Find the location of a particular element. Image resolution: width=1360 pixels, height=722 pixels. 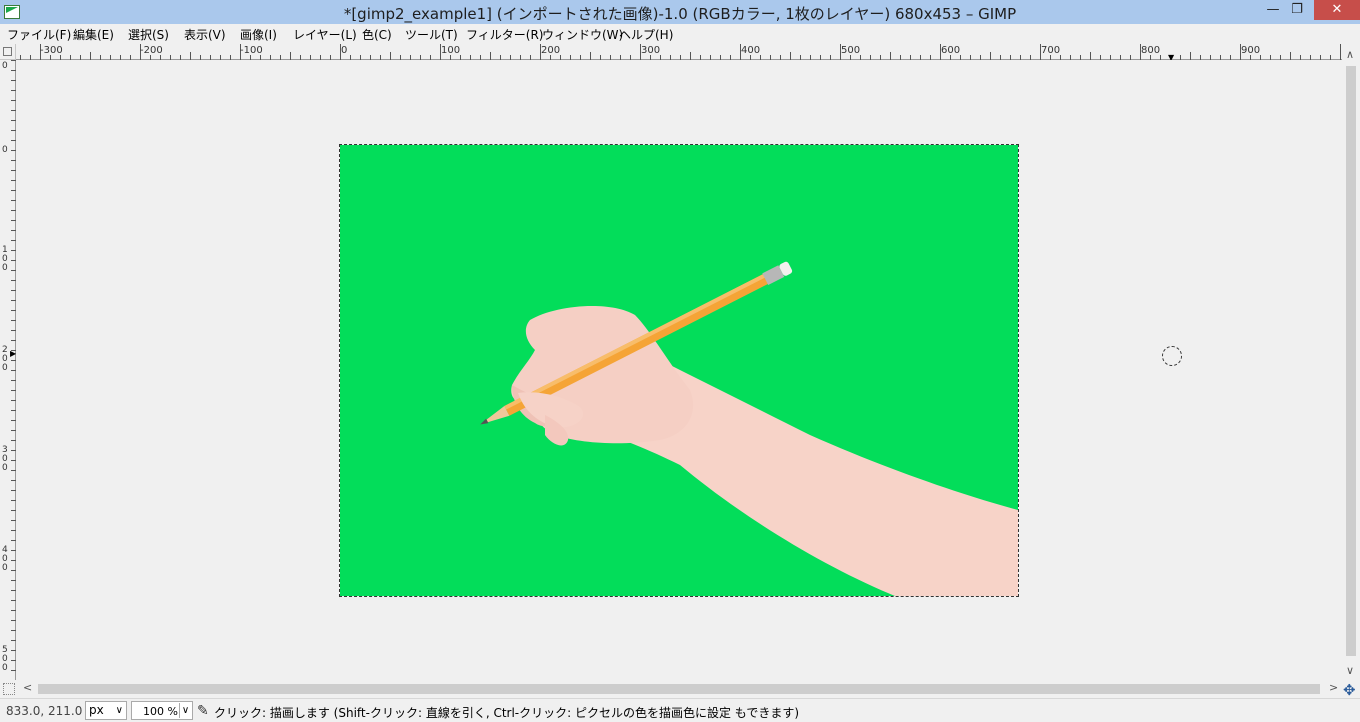

horizontal-scroll-thumb is located at coordinates (679, 689).